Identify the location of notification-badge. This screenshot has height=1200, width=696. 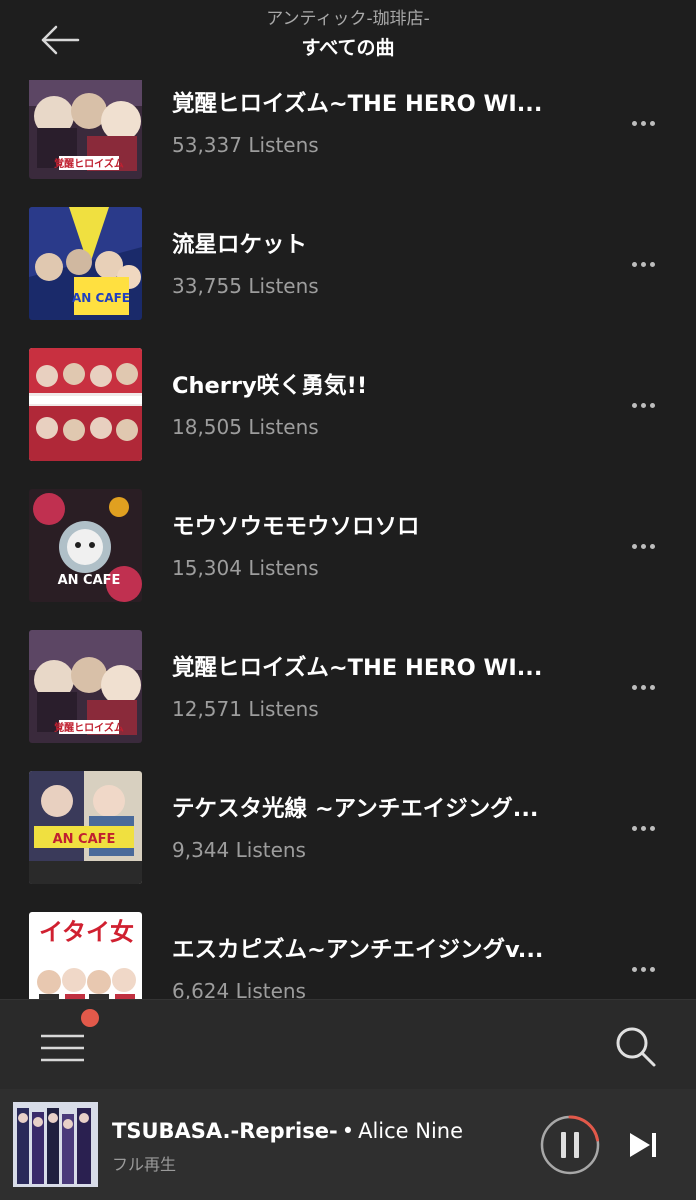
(90, 1018).